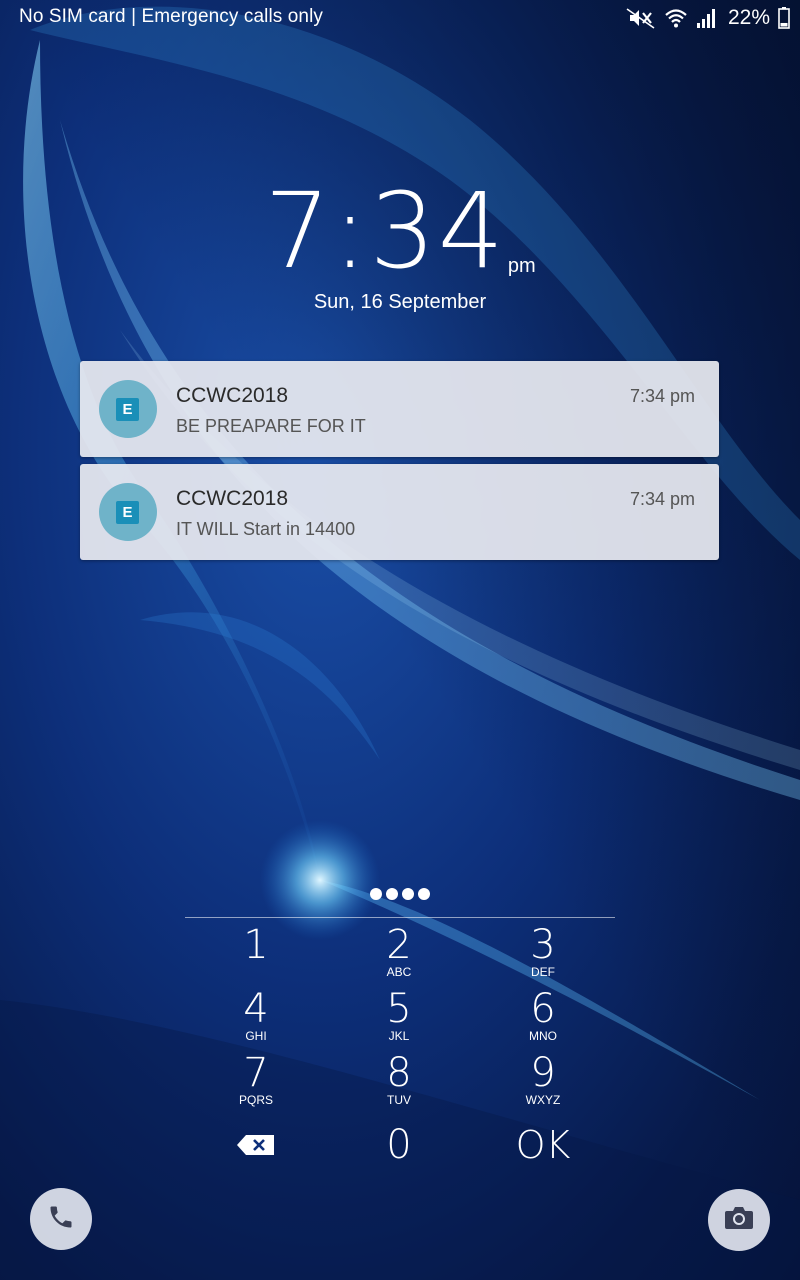  I want to click on phone-icon, so click(61, 1219).